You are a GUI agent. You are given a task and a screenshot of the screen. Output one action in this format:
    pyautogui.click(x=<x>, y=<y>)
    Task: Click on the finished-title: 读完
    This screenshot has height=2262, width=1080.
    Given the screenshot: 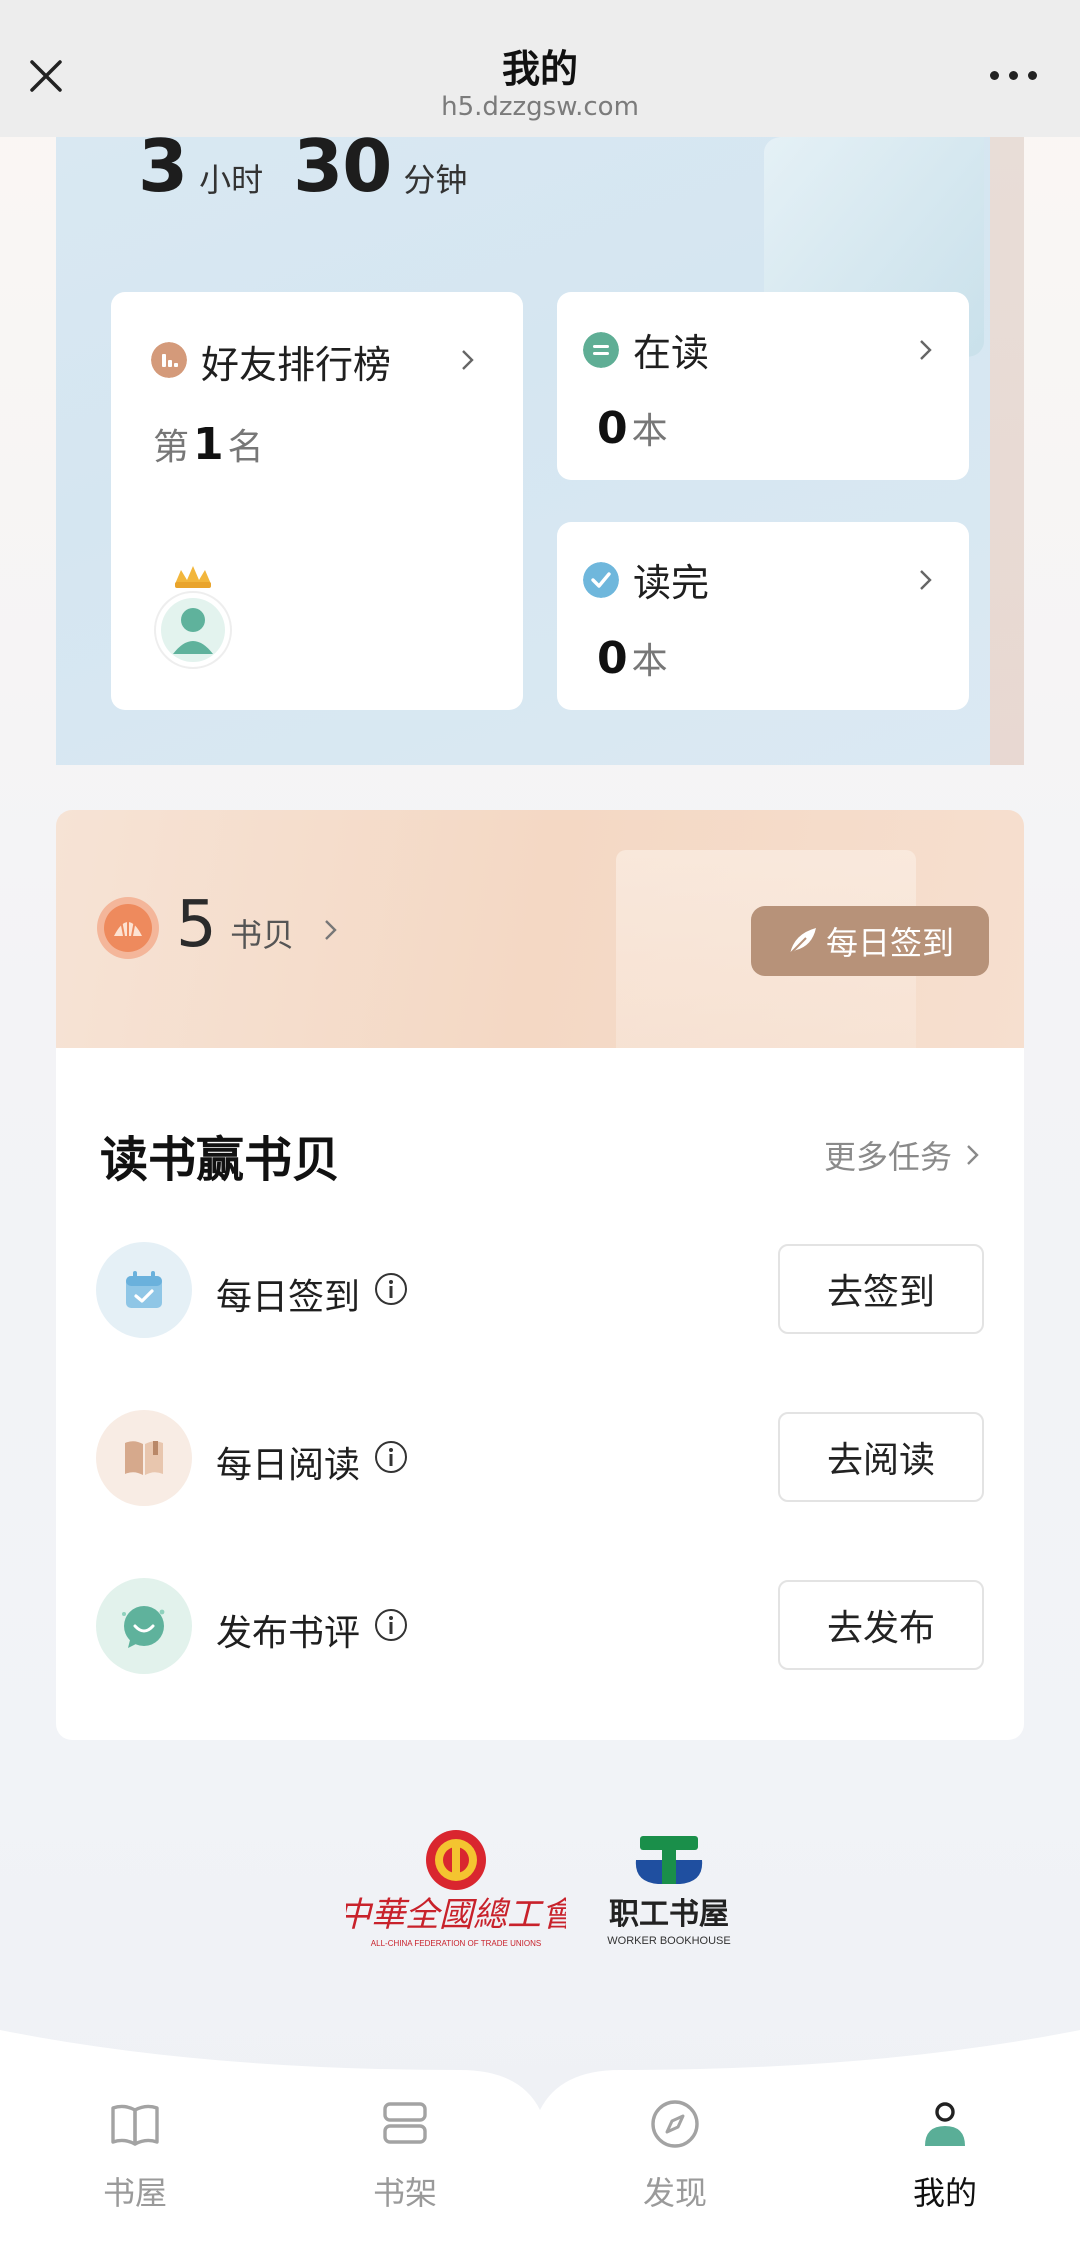 What is the action you would take?
    pyautogui.click(x=671, y=583)
    